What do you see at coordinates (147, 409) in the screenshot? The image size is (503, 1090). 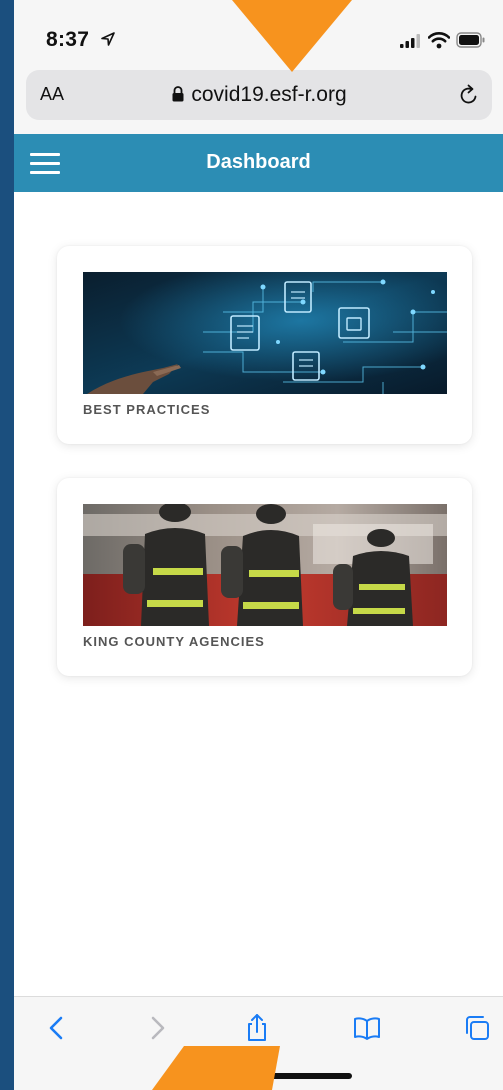 I see `card-label: BEST PRACTICES` at bounding box center [147, 409].